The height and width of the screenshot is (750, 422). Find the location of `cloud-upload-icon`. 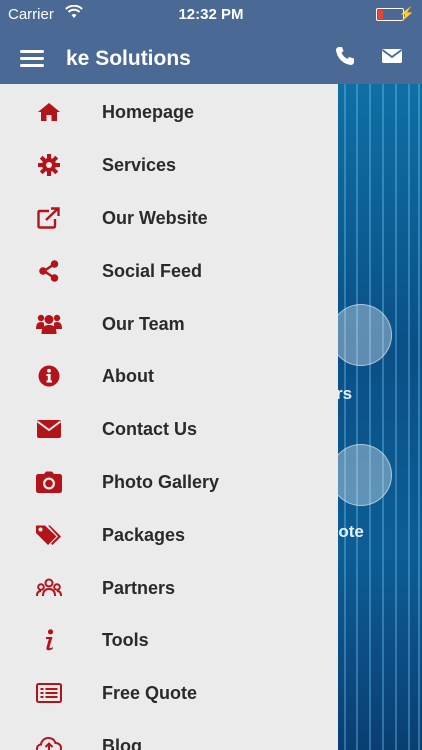

cloud-upload-icon is located at coordinates (49, 742).